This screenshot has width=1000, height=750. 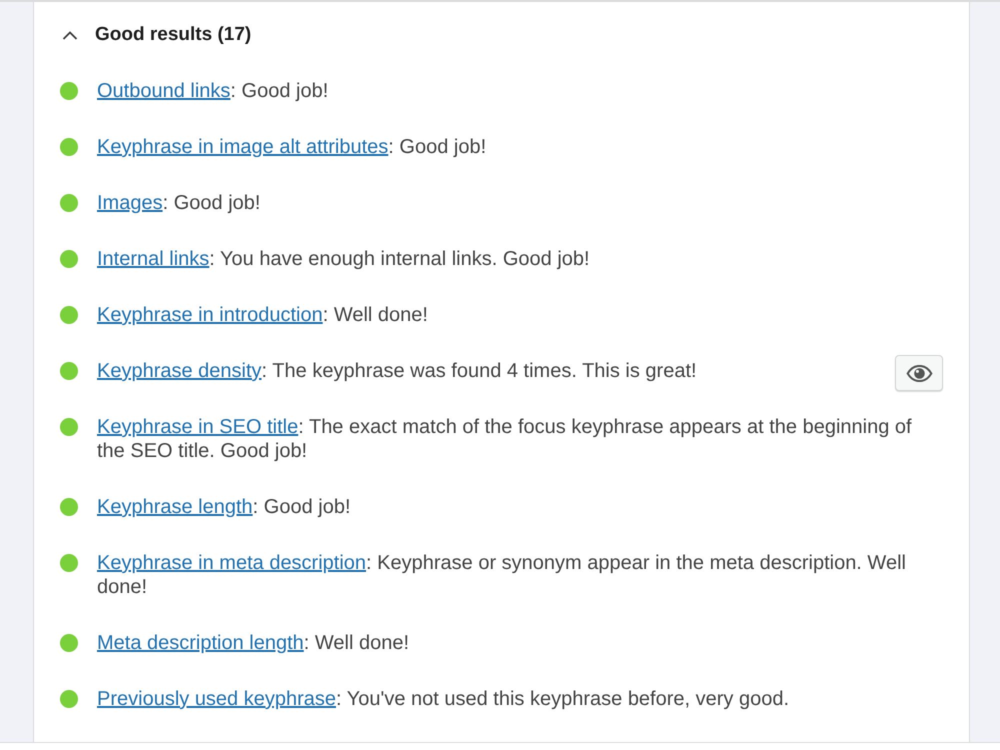 What do you see at coordinates (163, 91) in the screenshot?
I see `result-link: Outbound links` at bounding box center [163, 91].